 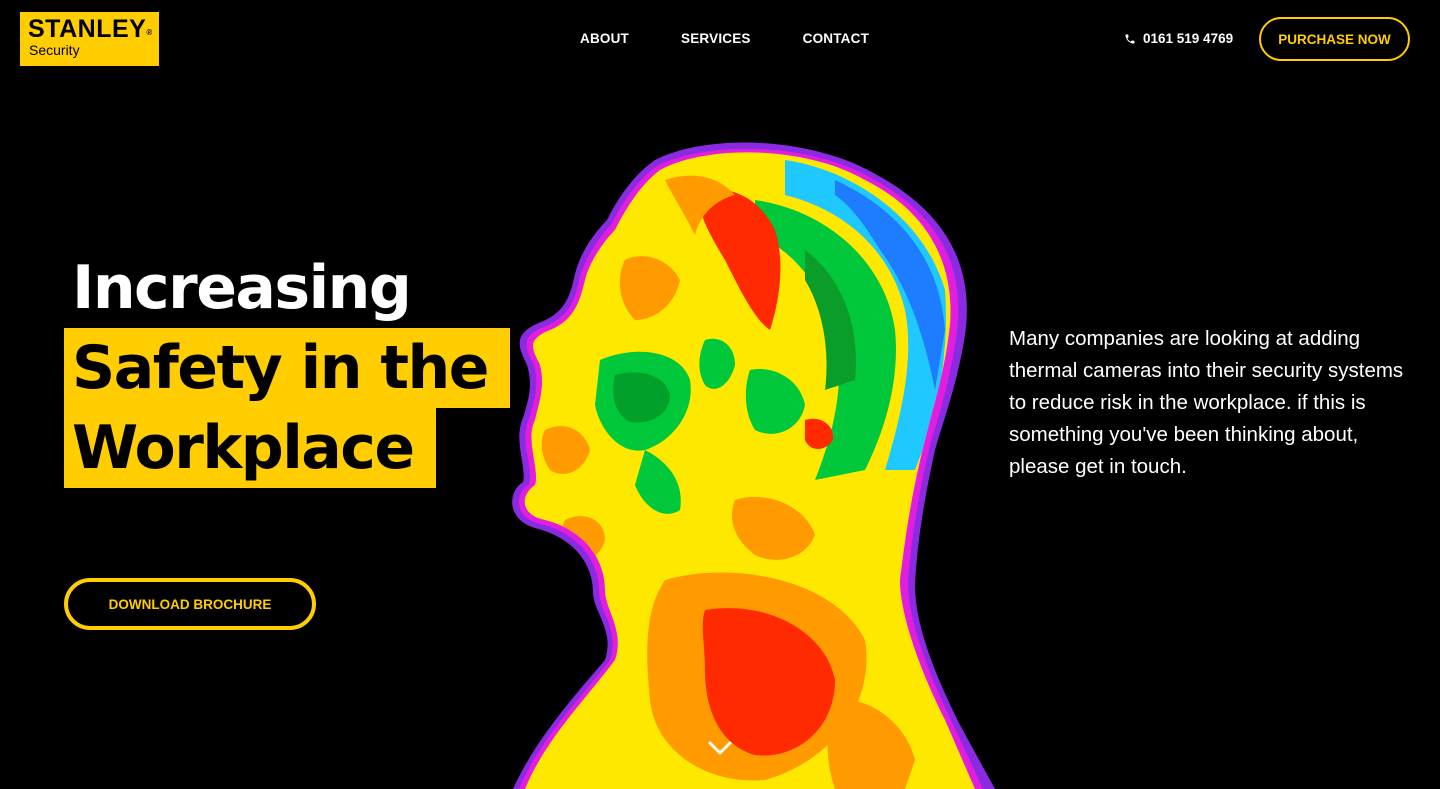 I want to click on headline-line-2: Safety in the, so click(x=287, y=368).